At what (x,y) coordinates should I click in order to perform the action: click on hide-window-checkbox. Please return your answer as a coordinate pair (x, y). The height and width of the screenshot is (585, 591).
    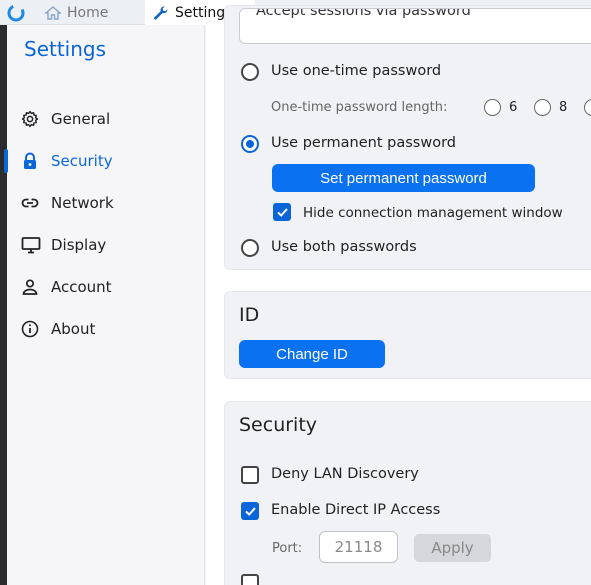
    Looking at the image, I should click on (282, 212).